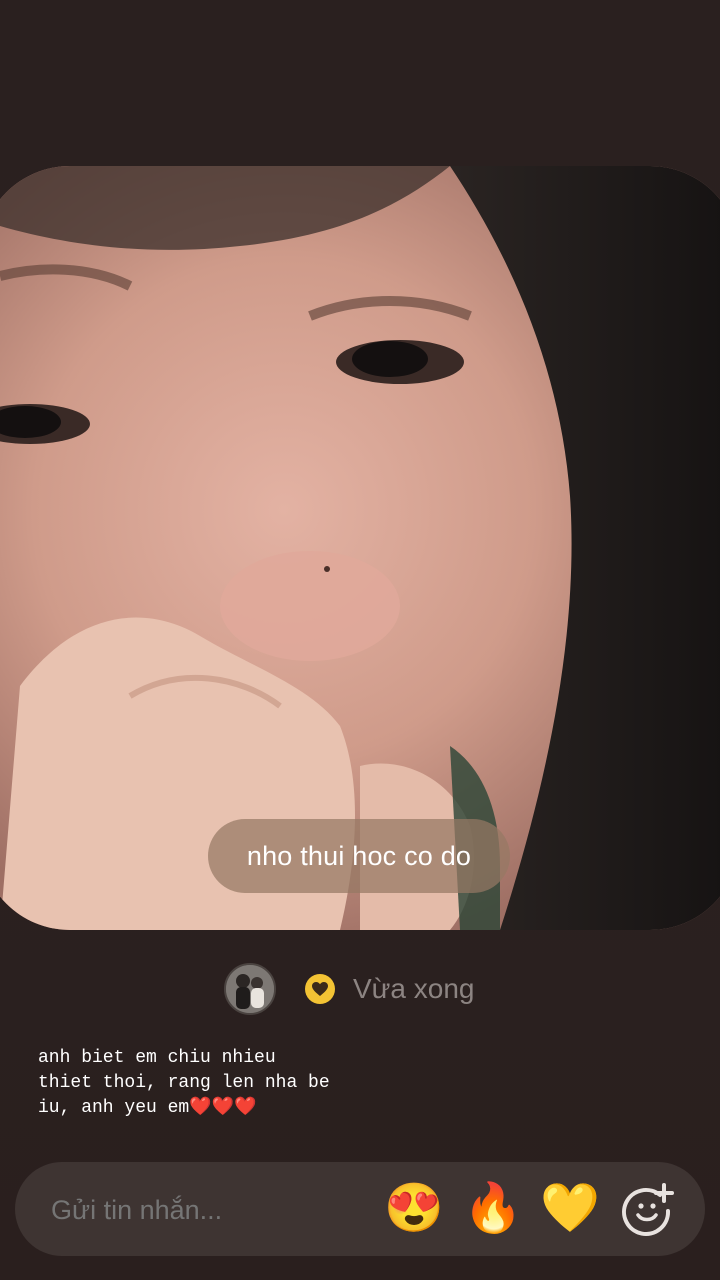  Describe the element at coordinates (414, 988) in the screenshot. I see `post-timestamp: Vừa xong` at that location.